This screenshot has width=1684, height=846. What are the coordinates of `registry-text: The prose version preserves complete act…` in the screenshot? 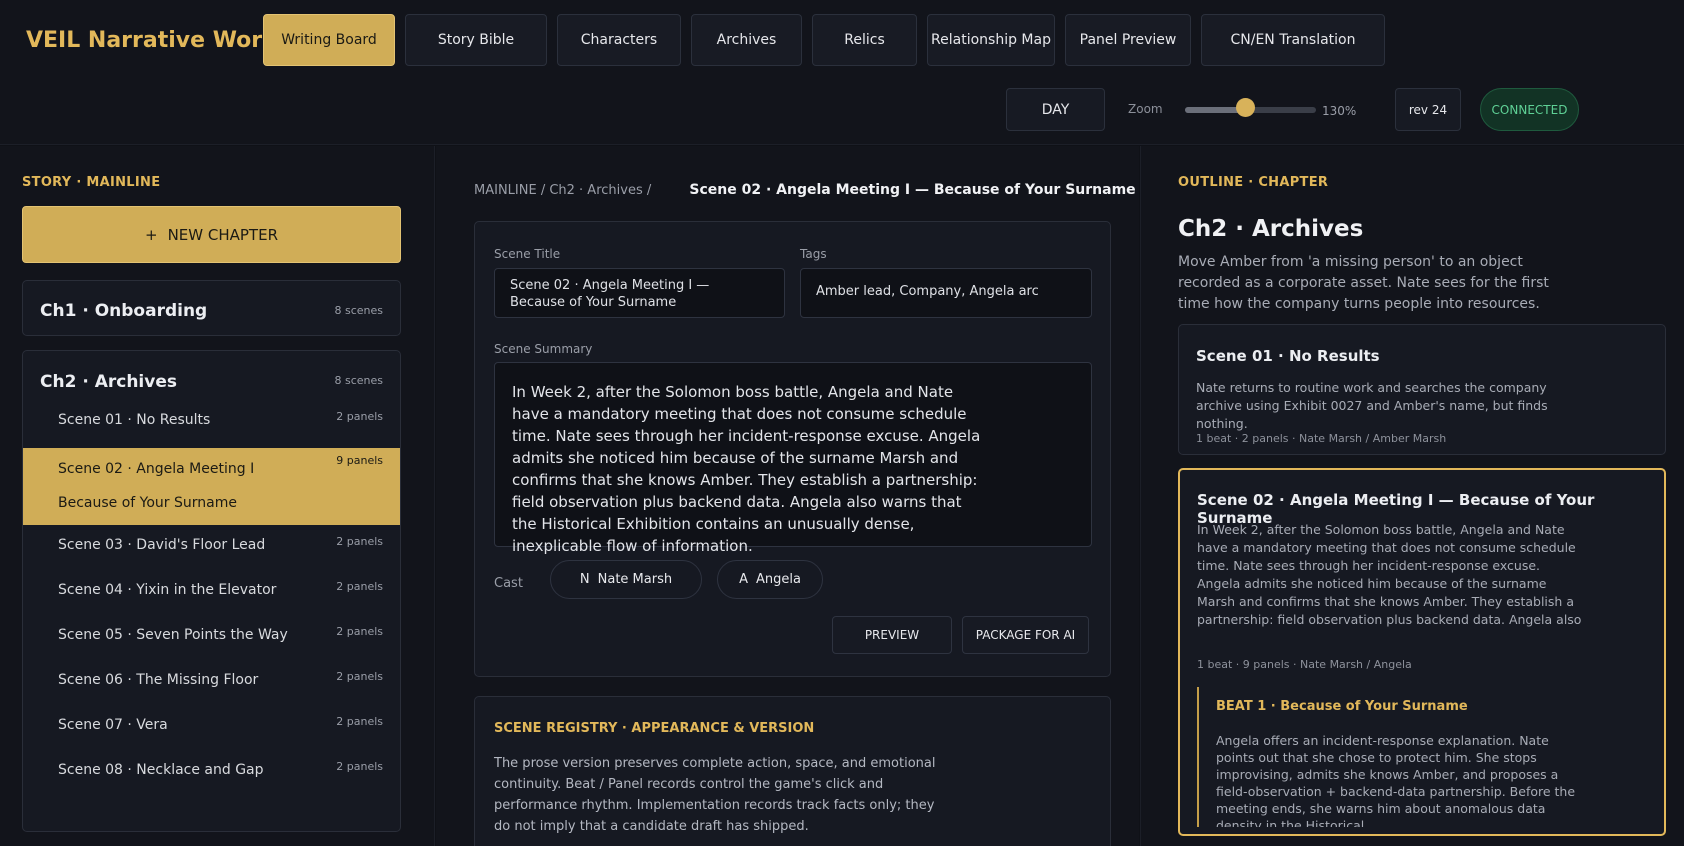 It's located at (715, 795).